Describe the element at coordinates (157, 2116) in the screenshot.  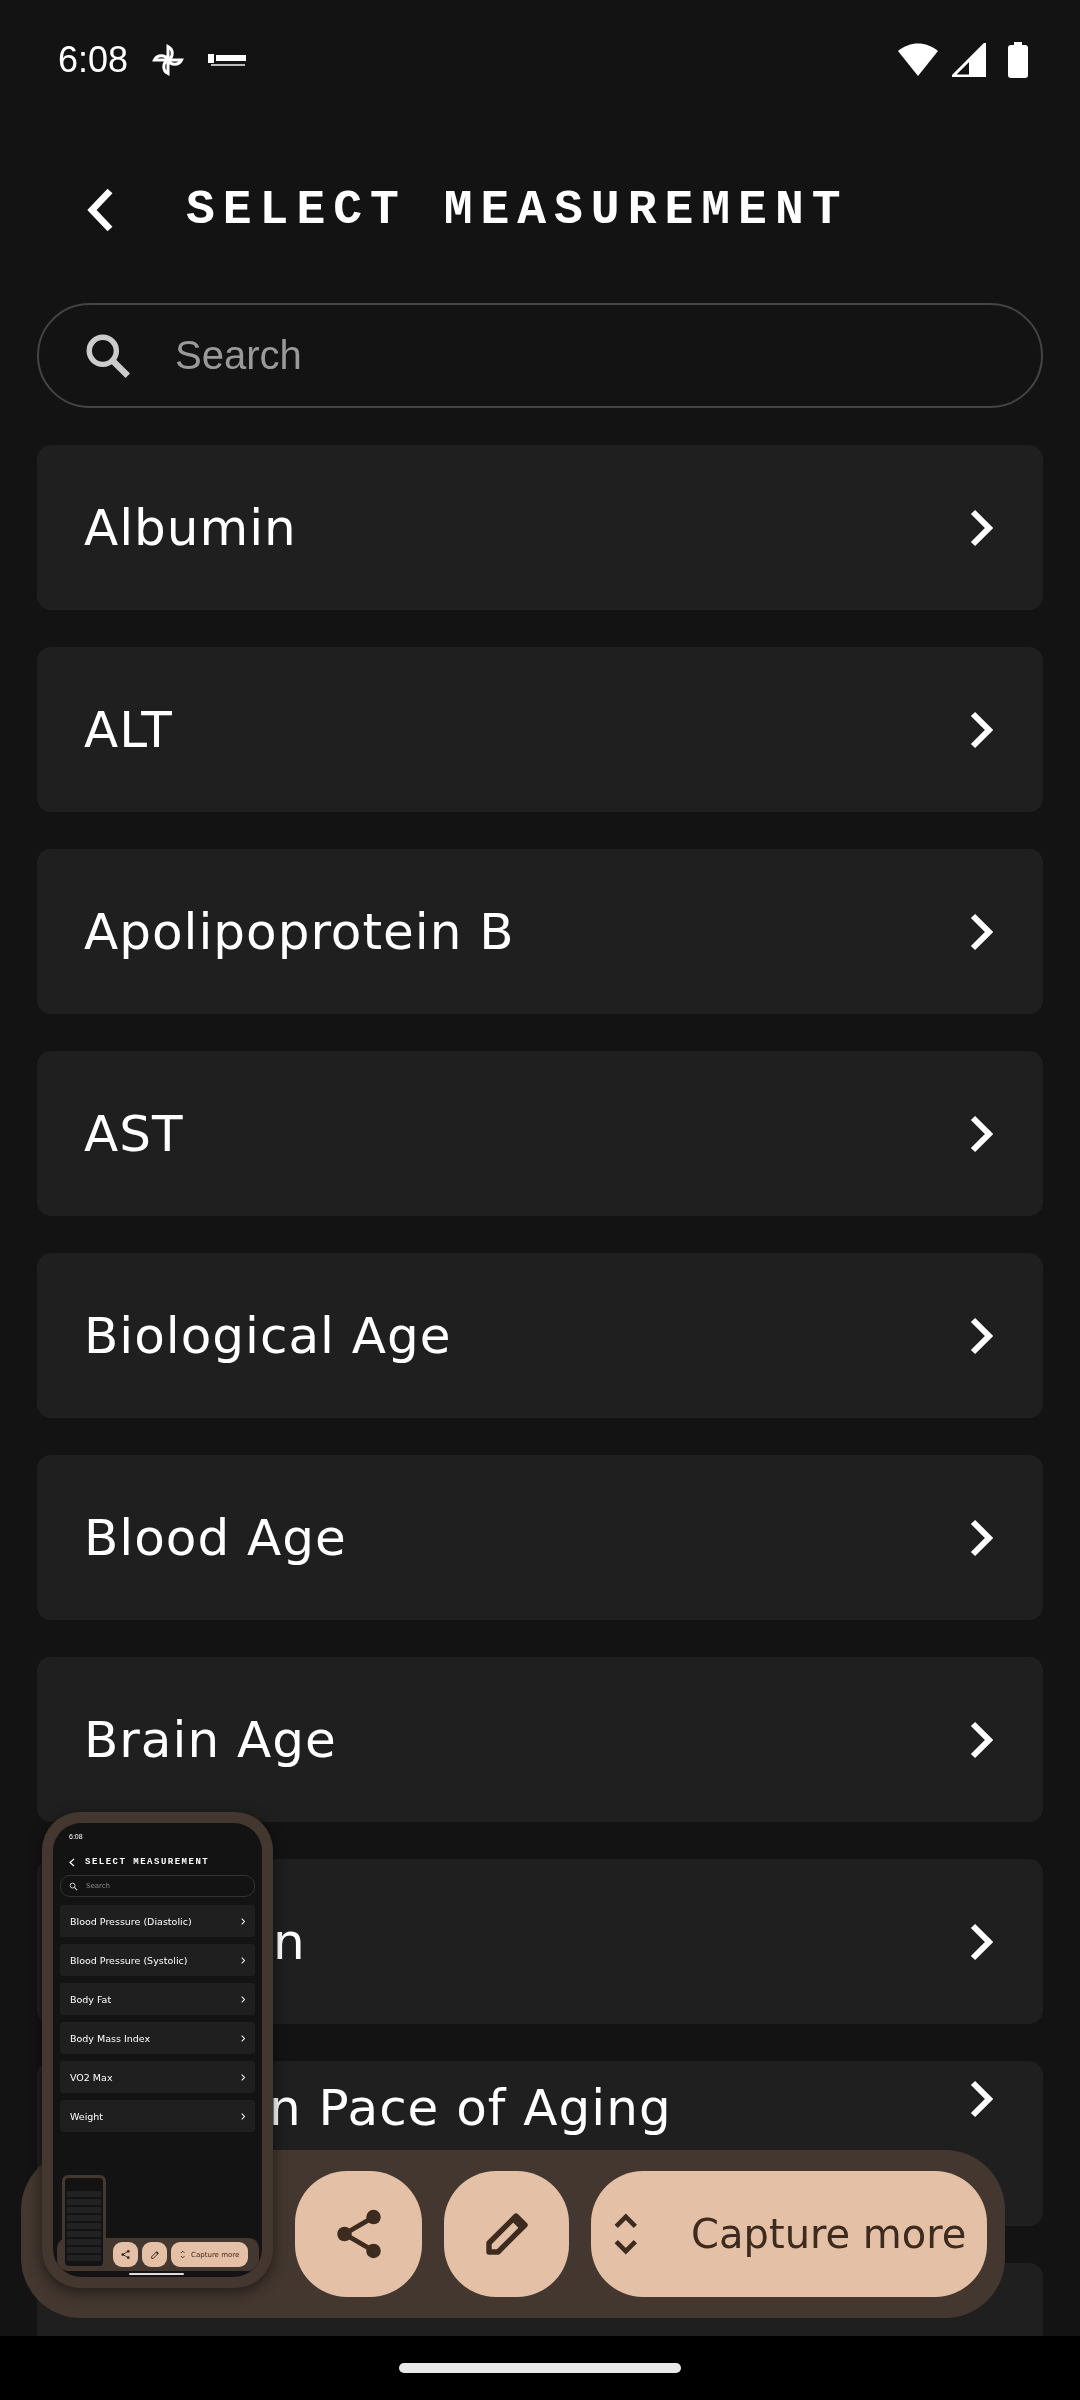
I see `measurement-item: Weight` at that location.